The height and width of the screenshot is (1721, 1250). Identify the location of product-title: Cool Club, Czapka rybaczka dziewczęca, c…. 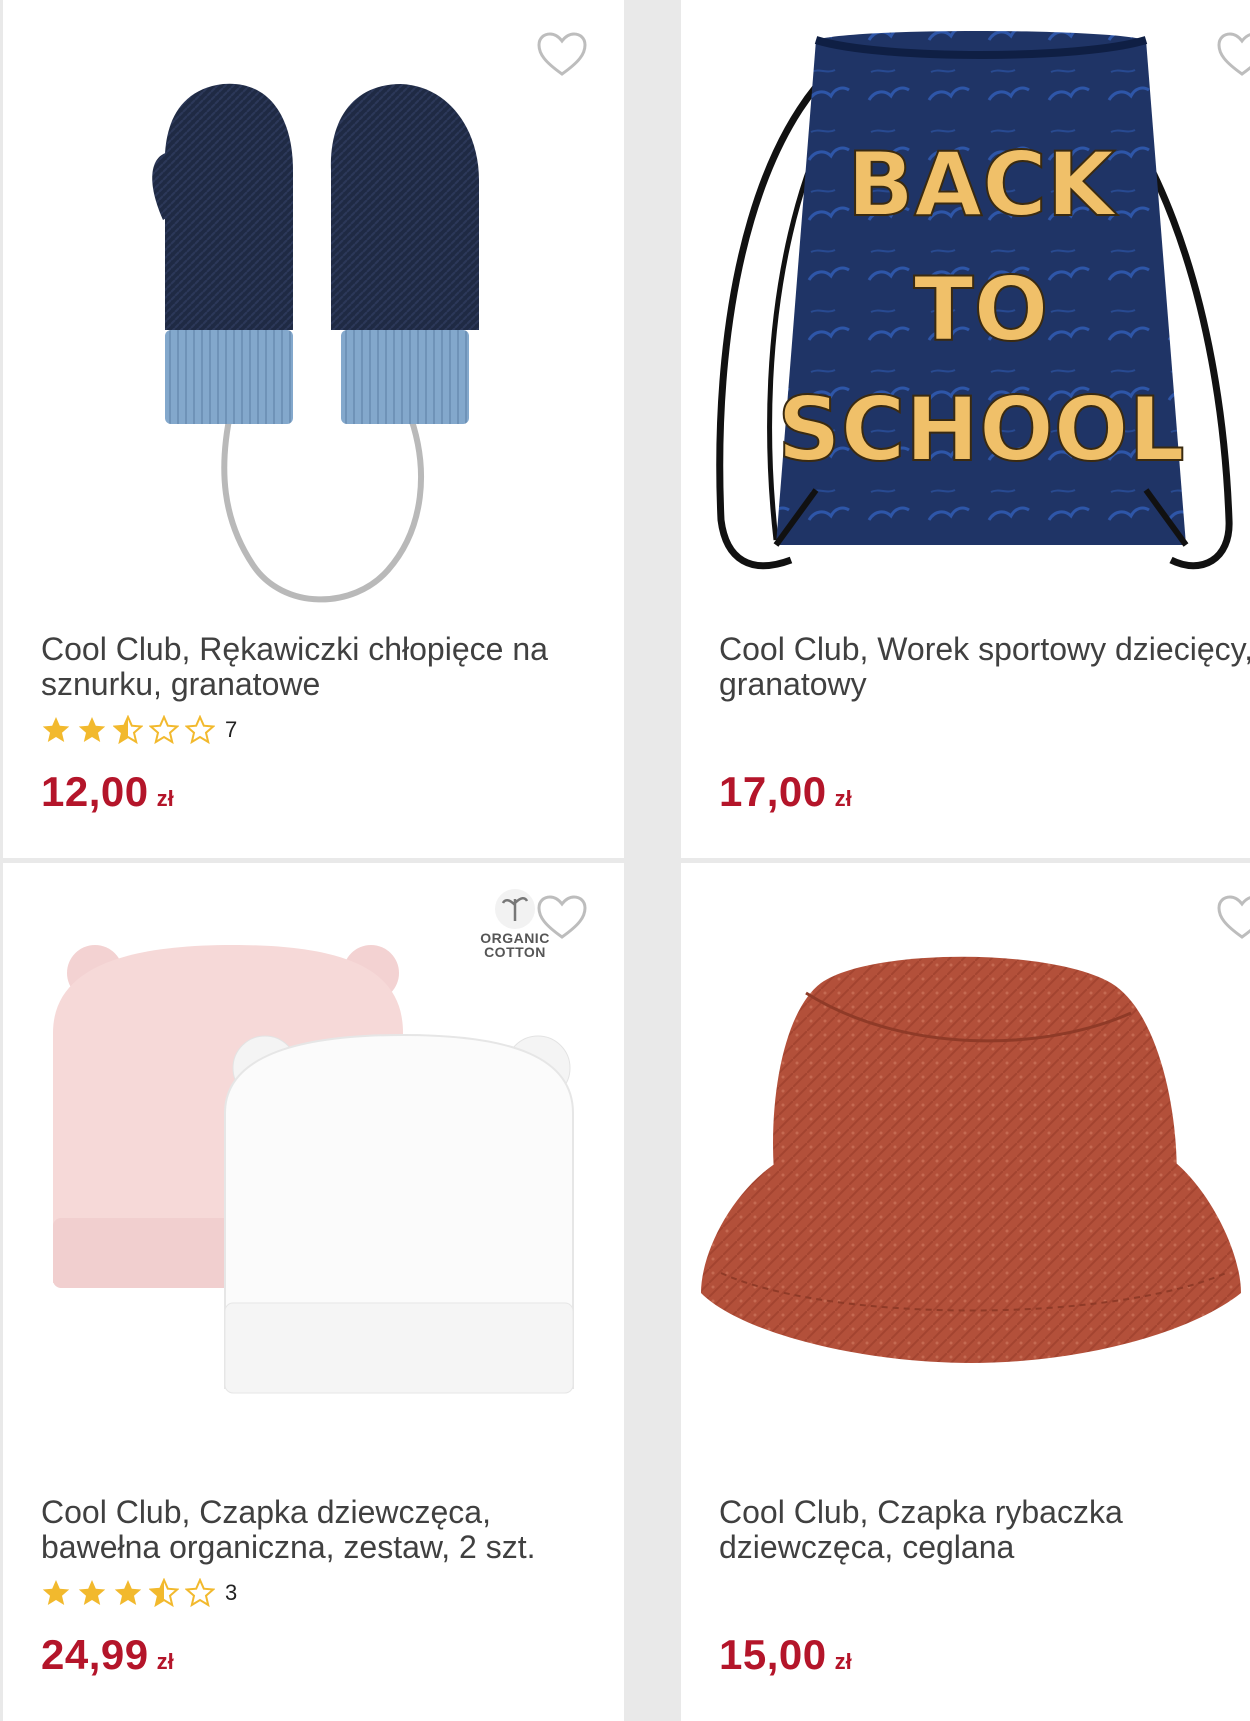
(984, 1530).